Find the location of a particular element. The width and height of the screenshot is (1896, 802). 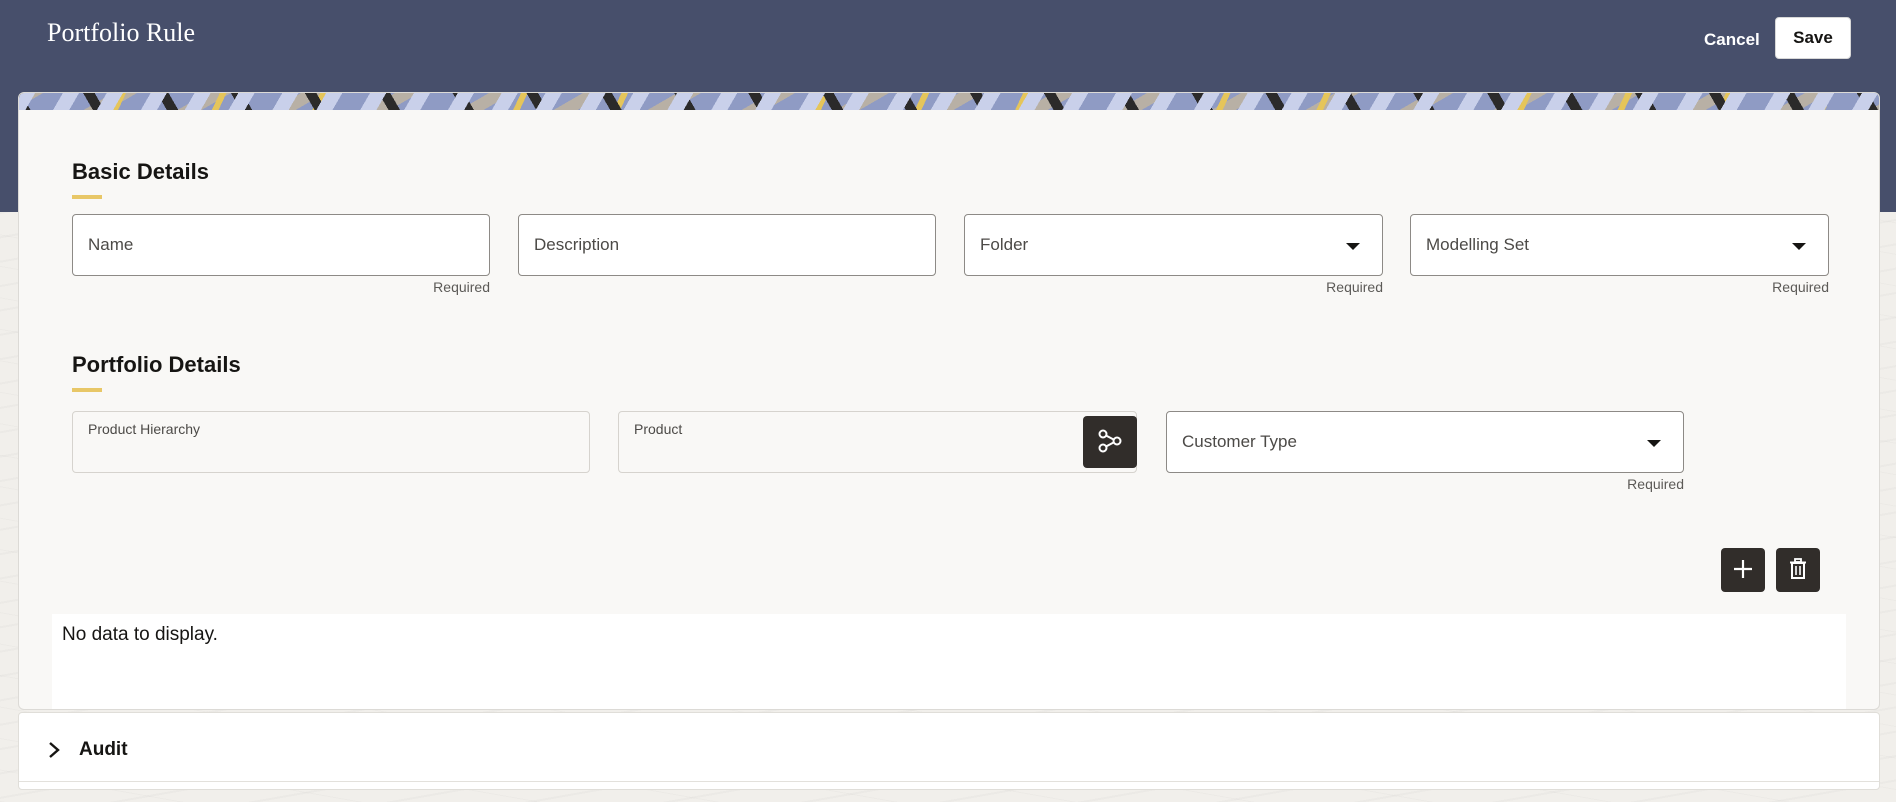

product-hierarchy-field: Product Hierarchy is located at coordinates (331, 442).